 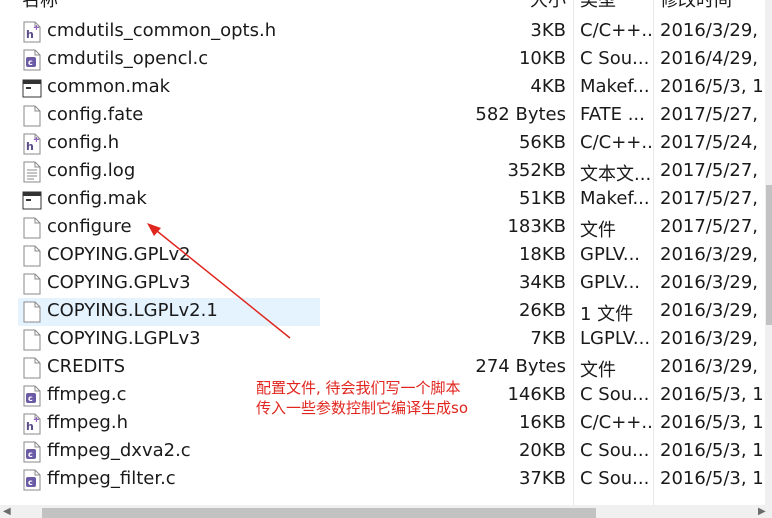 What do you see at coordinates (358, 388) in the screenshot?
I see `annotation-line-1: 配置文件, 待会我们写一个脚本` at bounding box center [358, 388].